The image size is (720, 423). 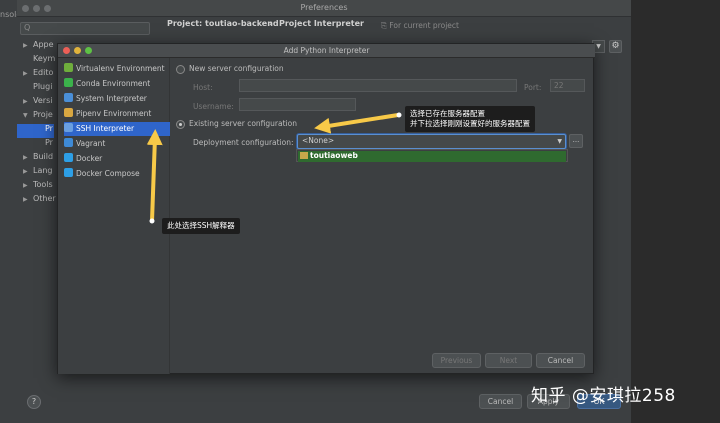 I want to click on callout-line-2: 并下拉选择刚刚设置好的服务器配置, so click(x=470, y=123).